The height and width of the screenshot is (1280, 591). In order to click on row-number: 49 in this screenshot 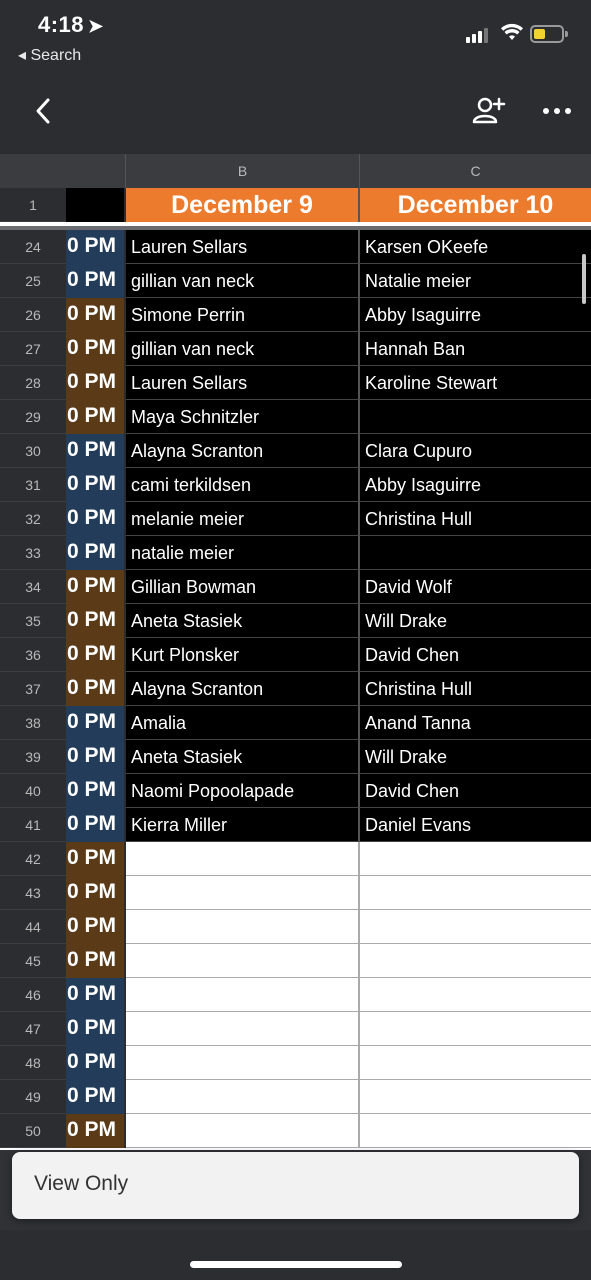, I will do `click(33, 1097)`.